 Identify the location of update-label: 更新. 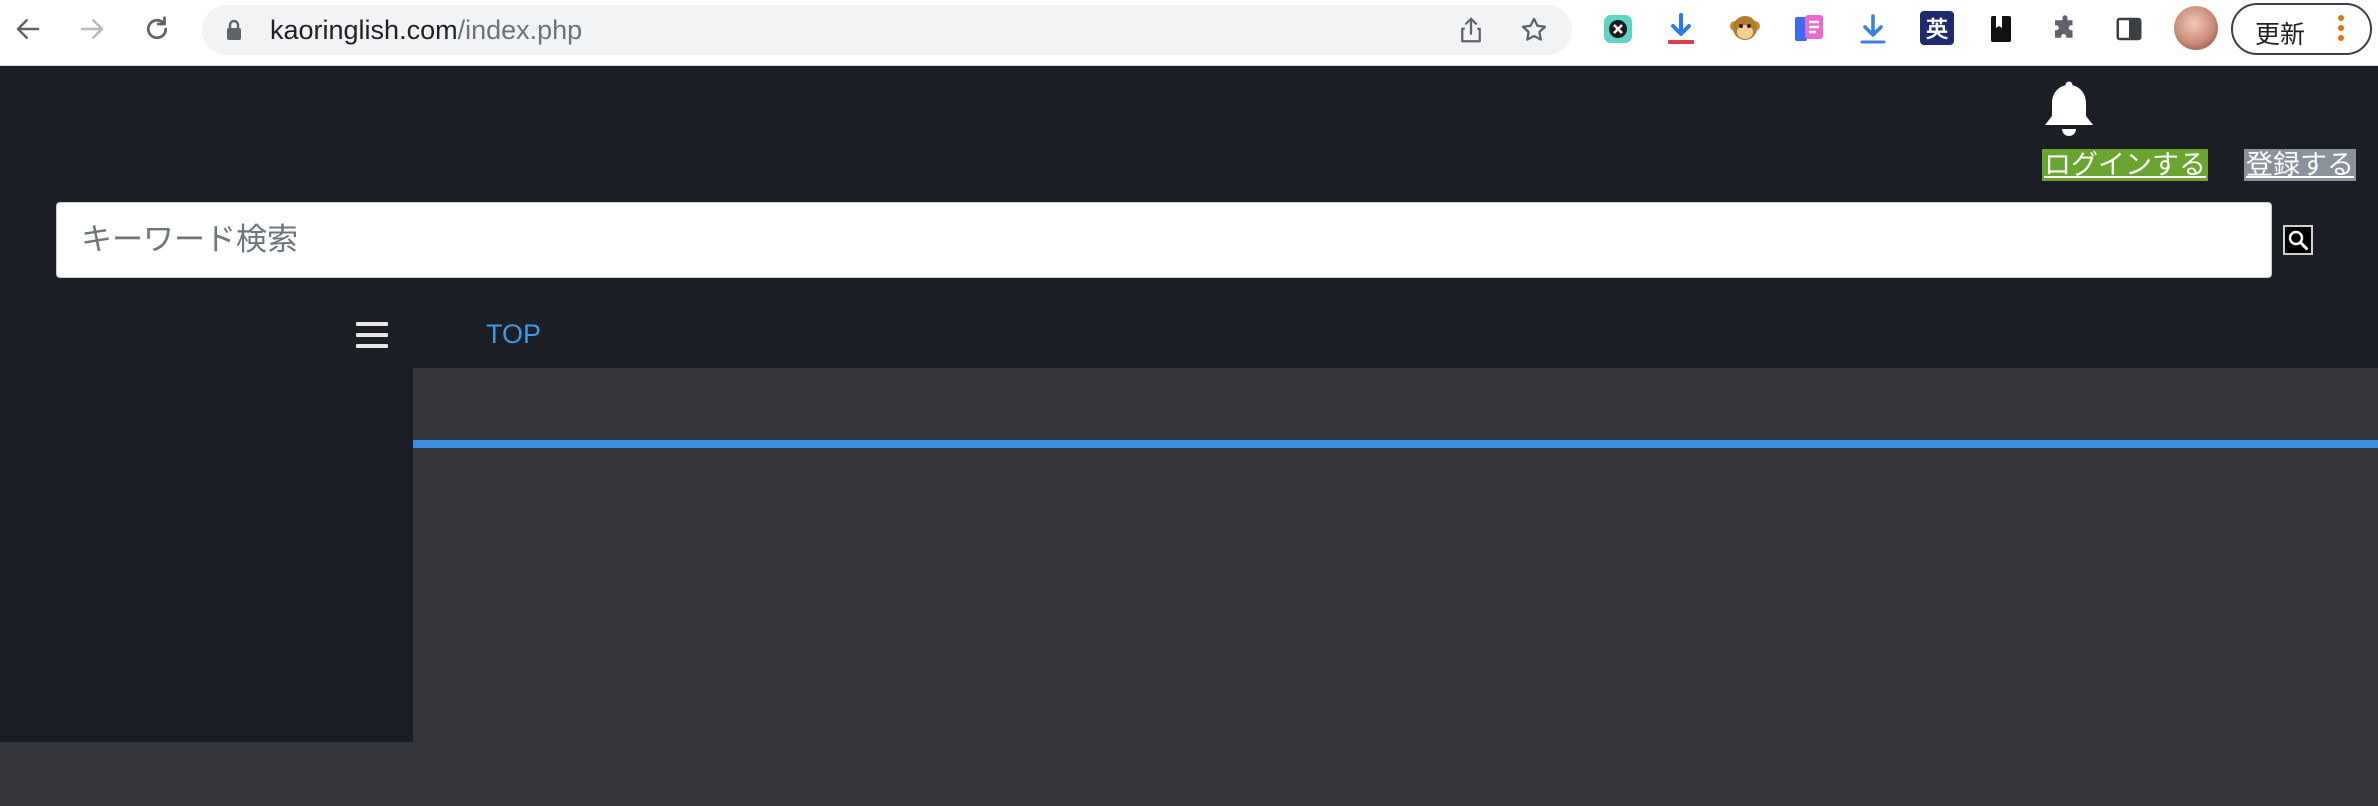
(2280, 35).